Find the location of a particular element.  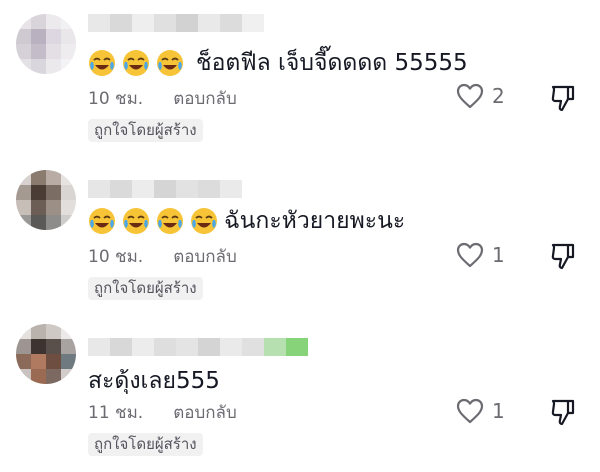

comment-text: สะดุ้งเลย555 is located at coordinates (154, 381).